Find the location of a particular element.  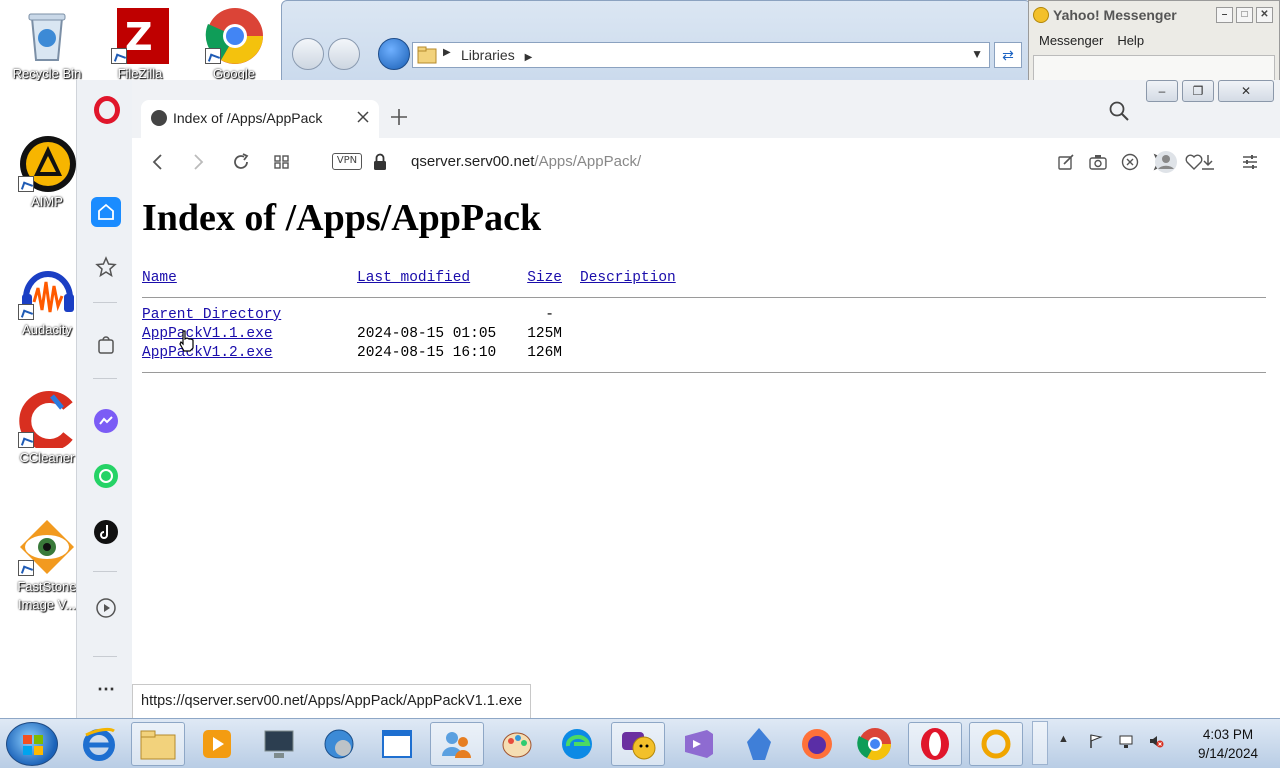

taskbar-ring-app is located at coordinates (996, 744).